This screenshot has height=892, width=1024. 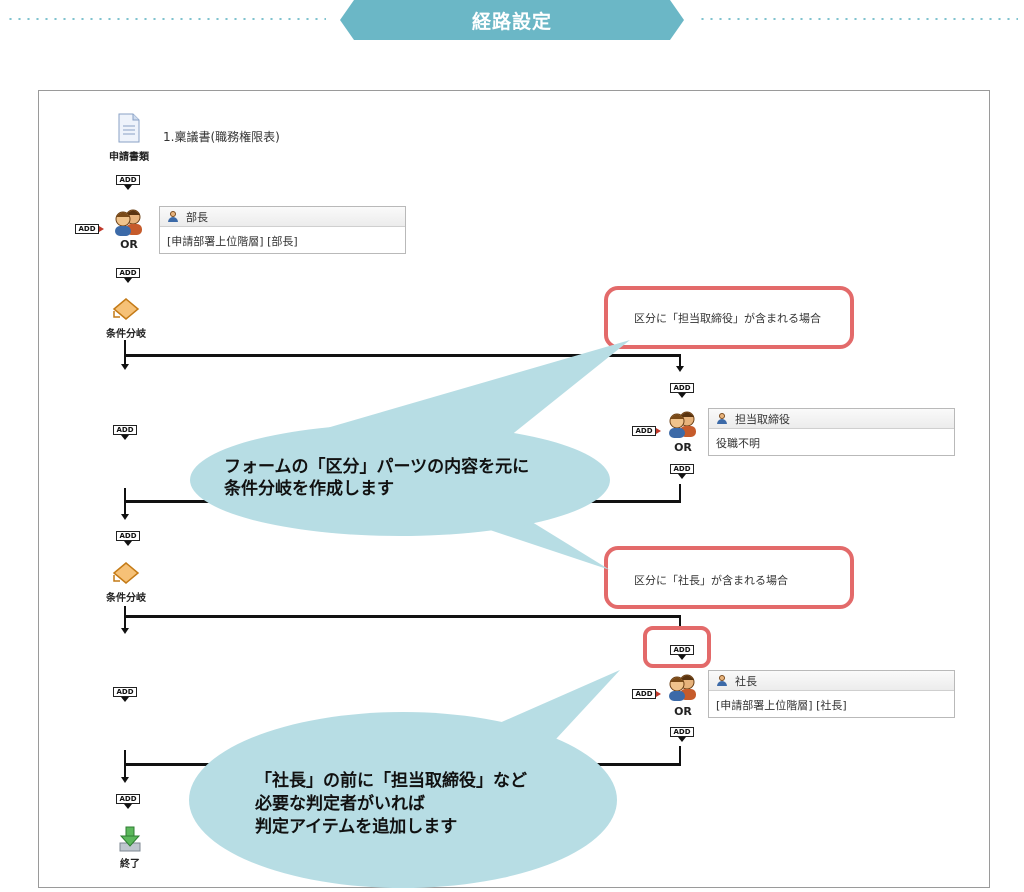 I want to click on approver-body: [申請部署上位階層] [社長], so click(x=781, y=705).